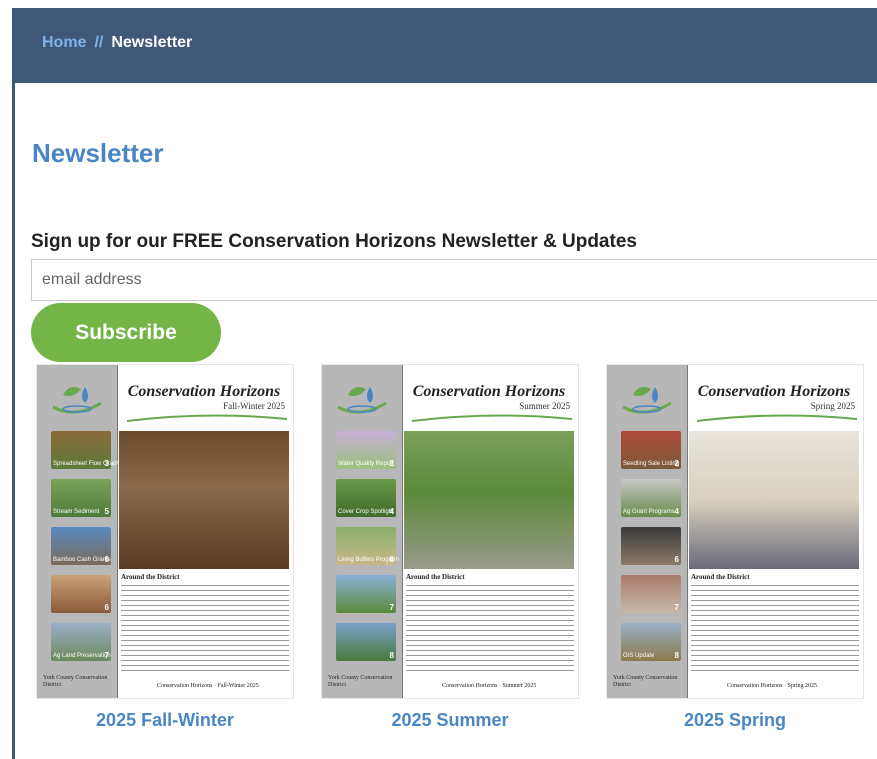 The width and height of the screenshot is (877, 759). I want to click on cover-footer: Conservation Horizons · Summer 2025, so click(489, 686).